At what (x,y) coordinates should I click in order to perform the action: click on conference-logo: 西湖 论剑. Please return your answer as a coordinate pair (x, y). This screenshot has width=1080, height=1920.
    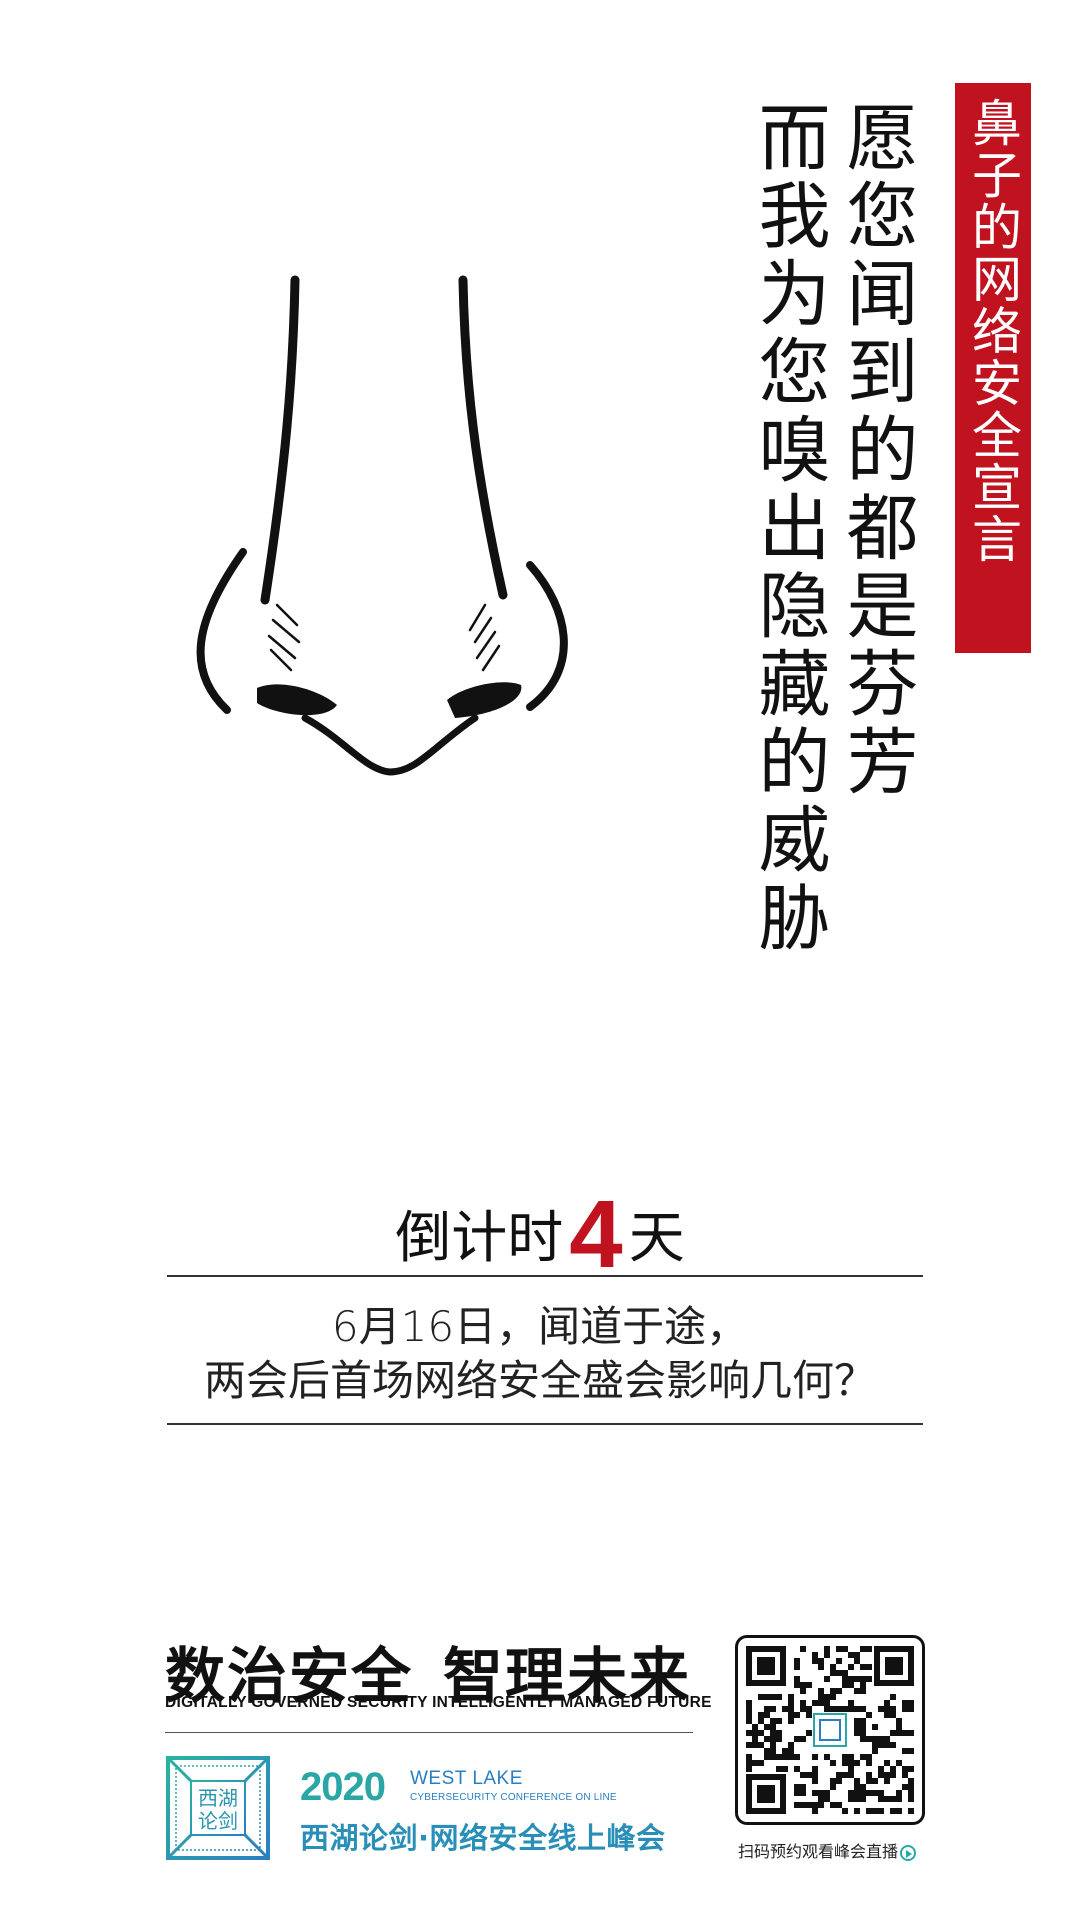
    Looking at the image, I should click on (218, 1808).